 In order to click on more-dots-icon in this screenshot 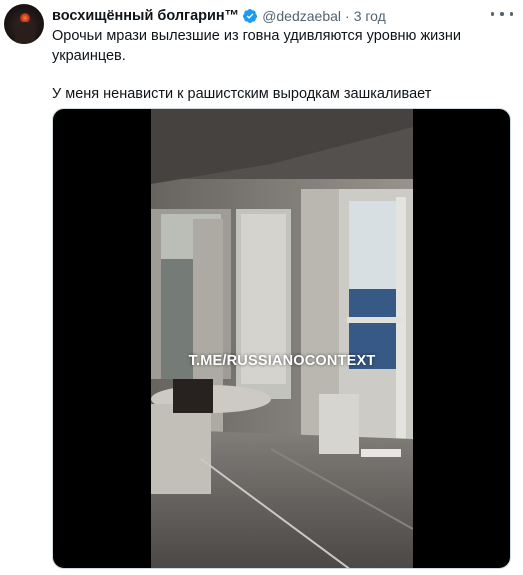, I will do `click(502, 14)`.